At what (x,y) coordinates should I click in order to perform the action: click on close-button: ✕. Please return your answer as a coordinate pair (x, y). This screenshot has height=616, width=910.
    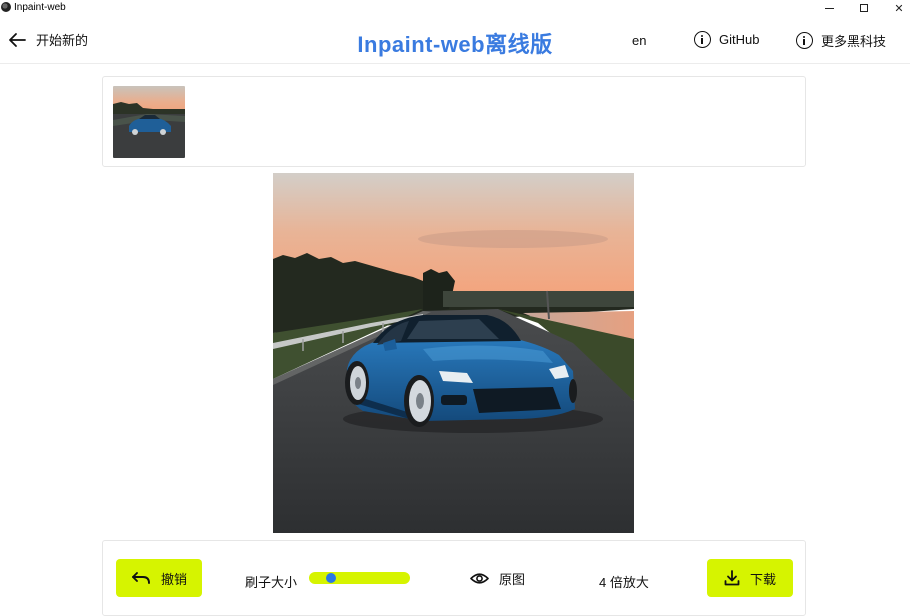
    Looking at the image, I should click on (896, 8).